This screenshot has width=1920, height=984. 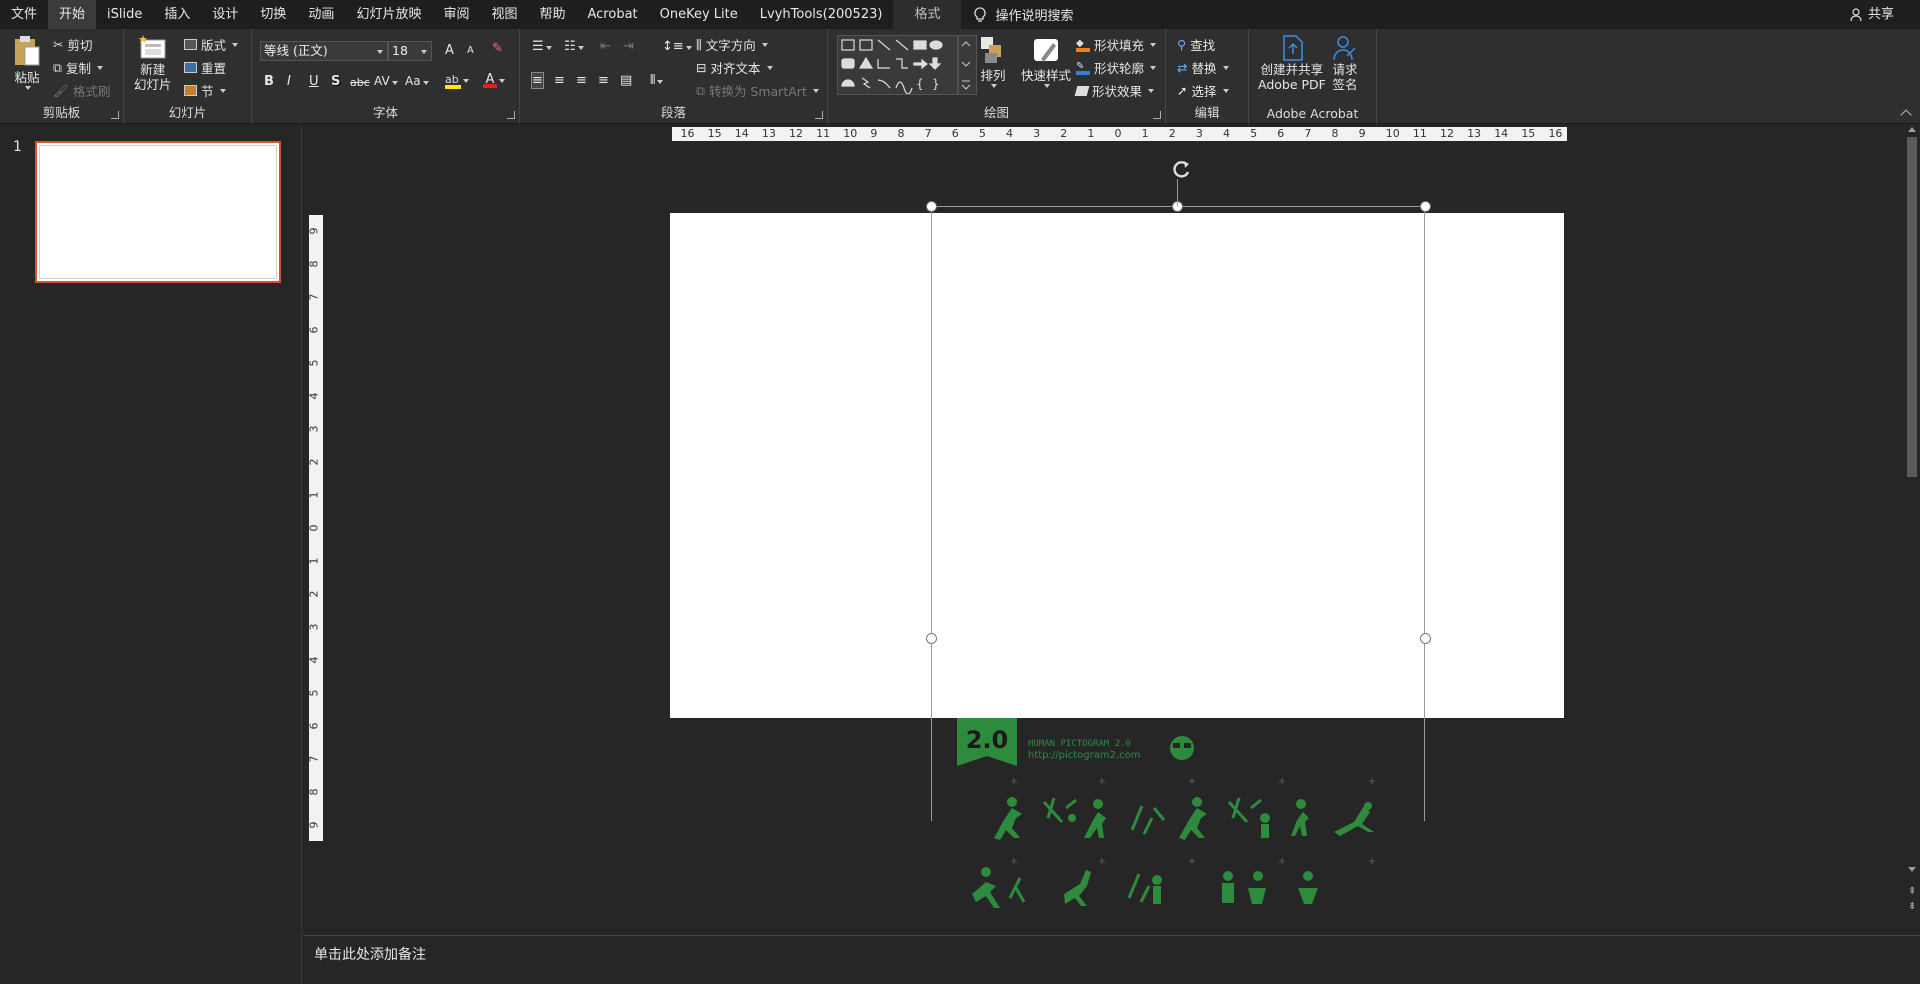 What do you see at coordinates (677, 46) in the screenshot?
I see `line-spacing-button: ↕≡` at bounding box center [677, 46].